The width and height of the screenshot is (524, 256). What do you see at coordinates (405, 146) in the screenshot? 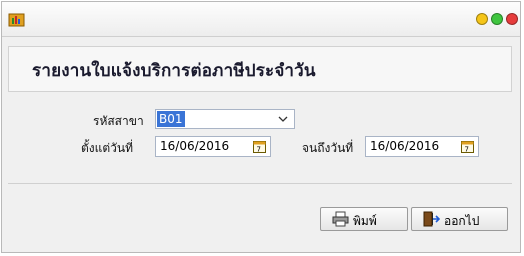
I see `end-date-value: 16/06/2016` at bounding box center [405, 146].